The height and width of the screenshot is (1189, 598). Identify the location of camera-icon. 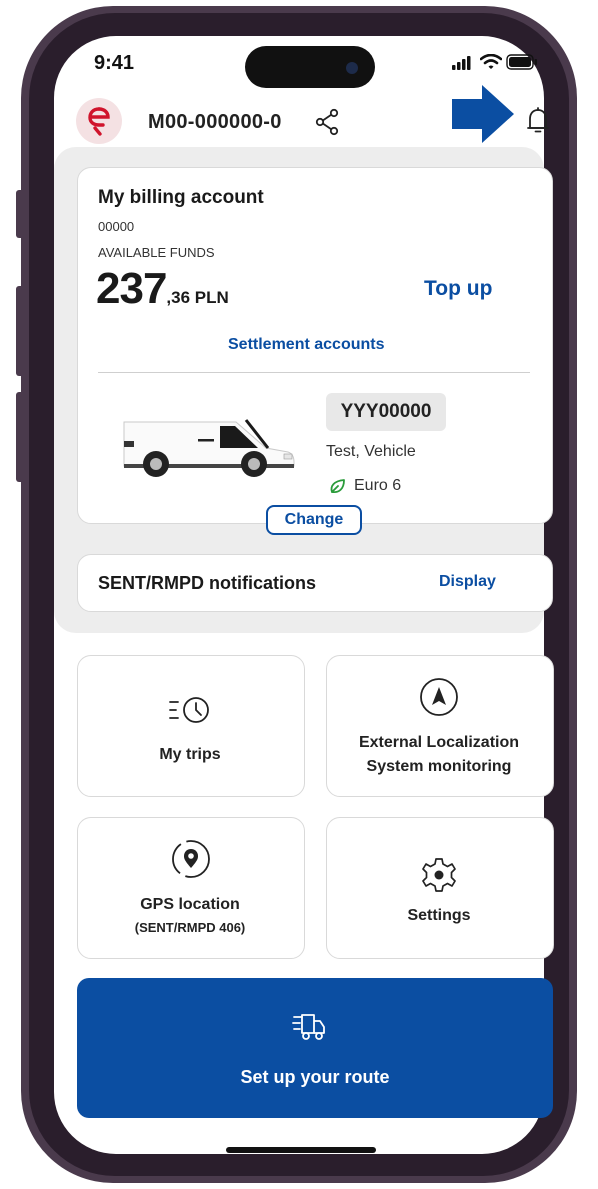
(352, 68).